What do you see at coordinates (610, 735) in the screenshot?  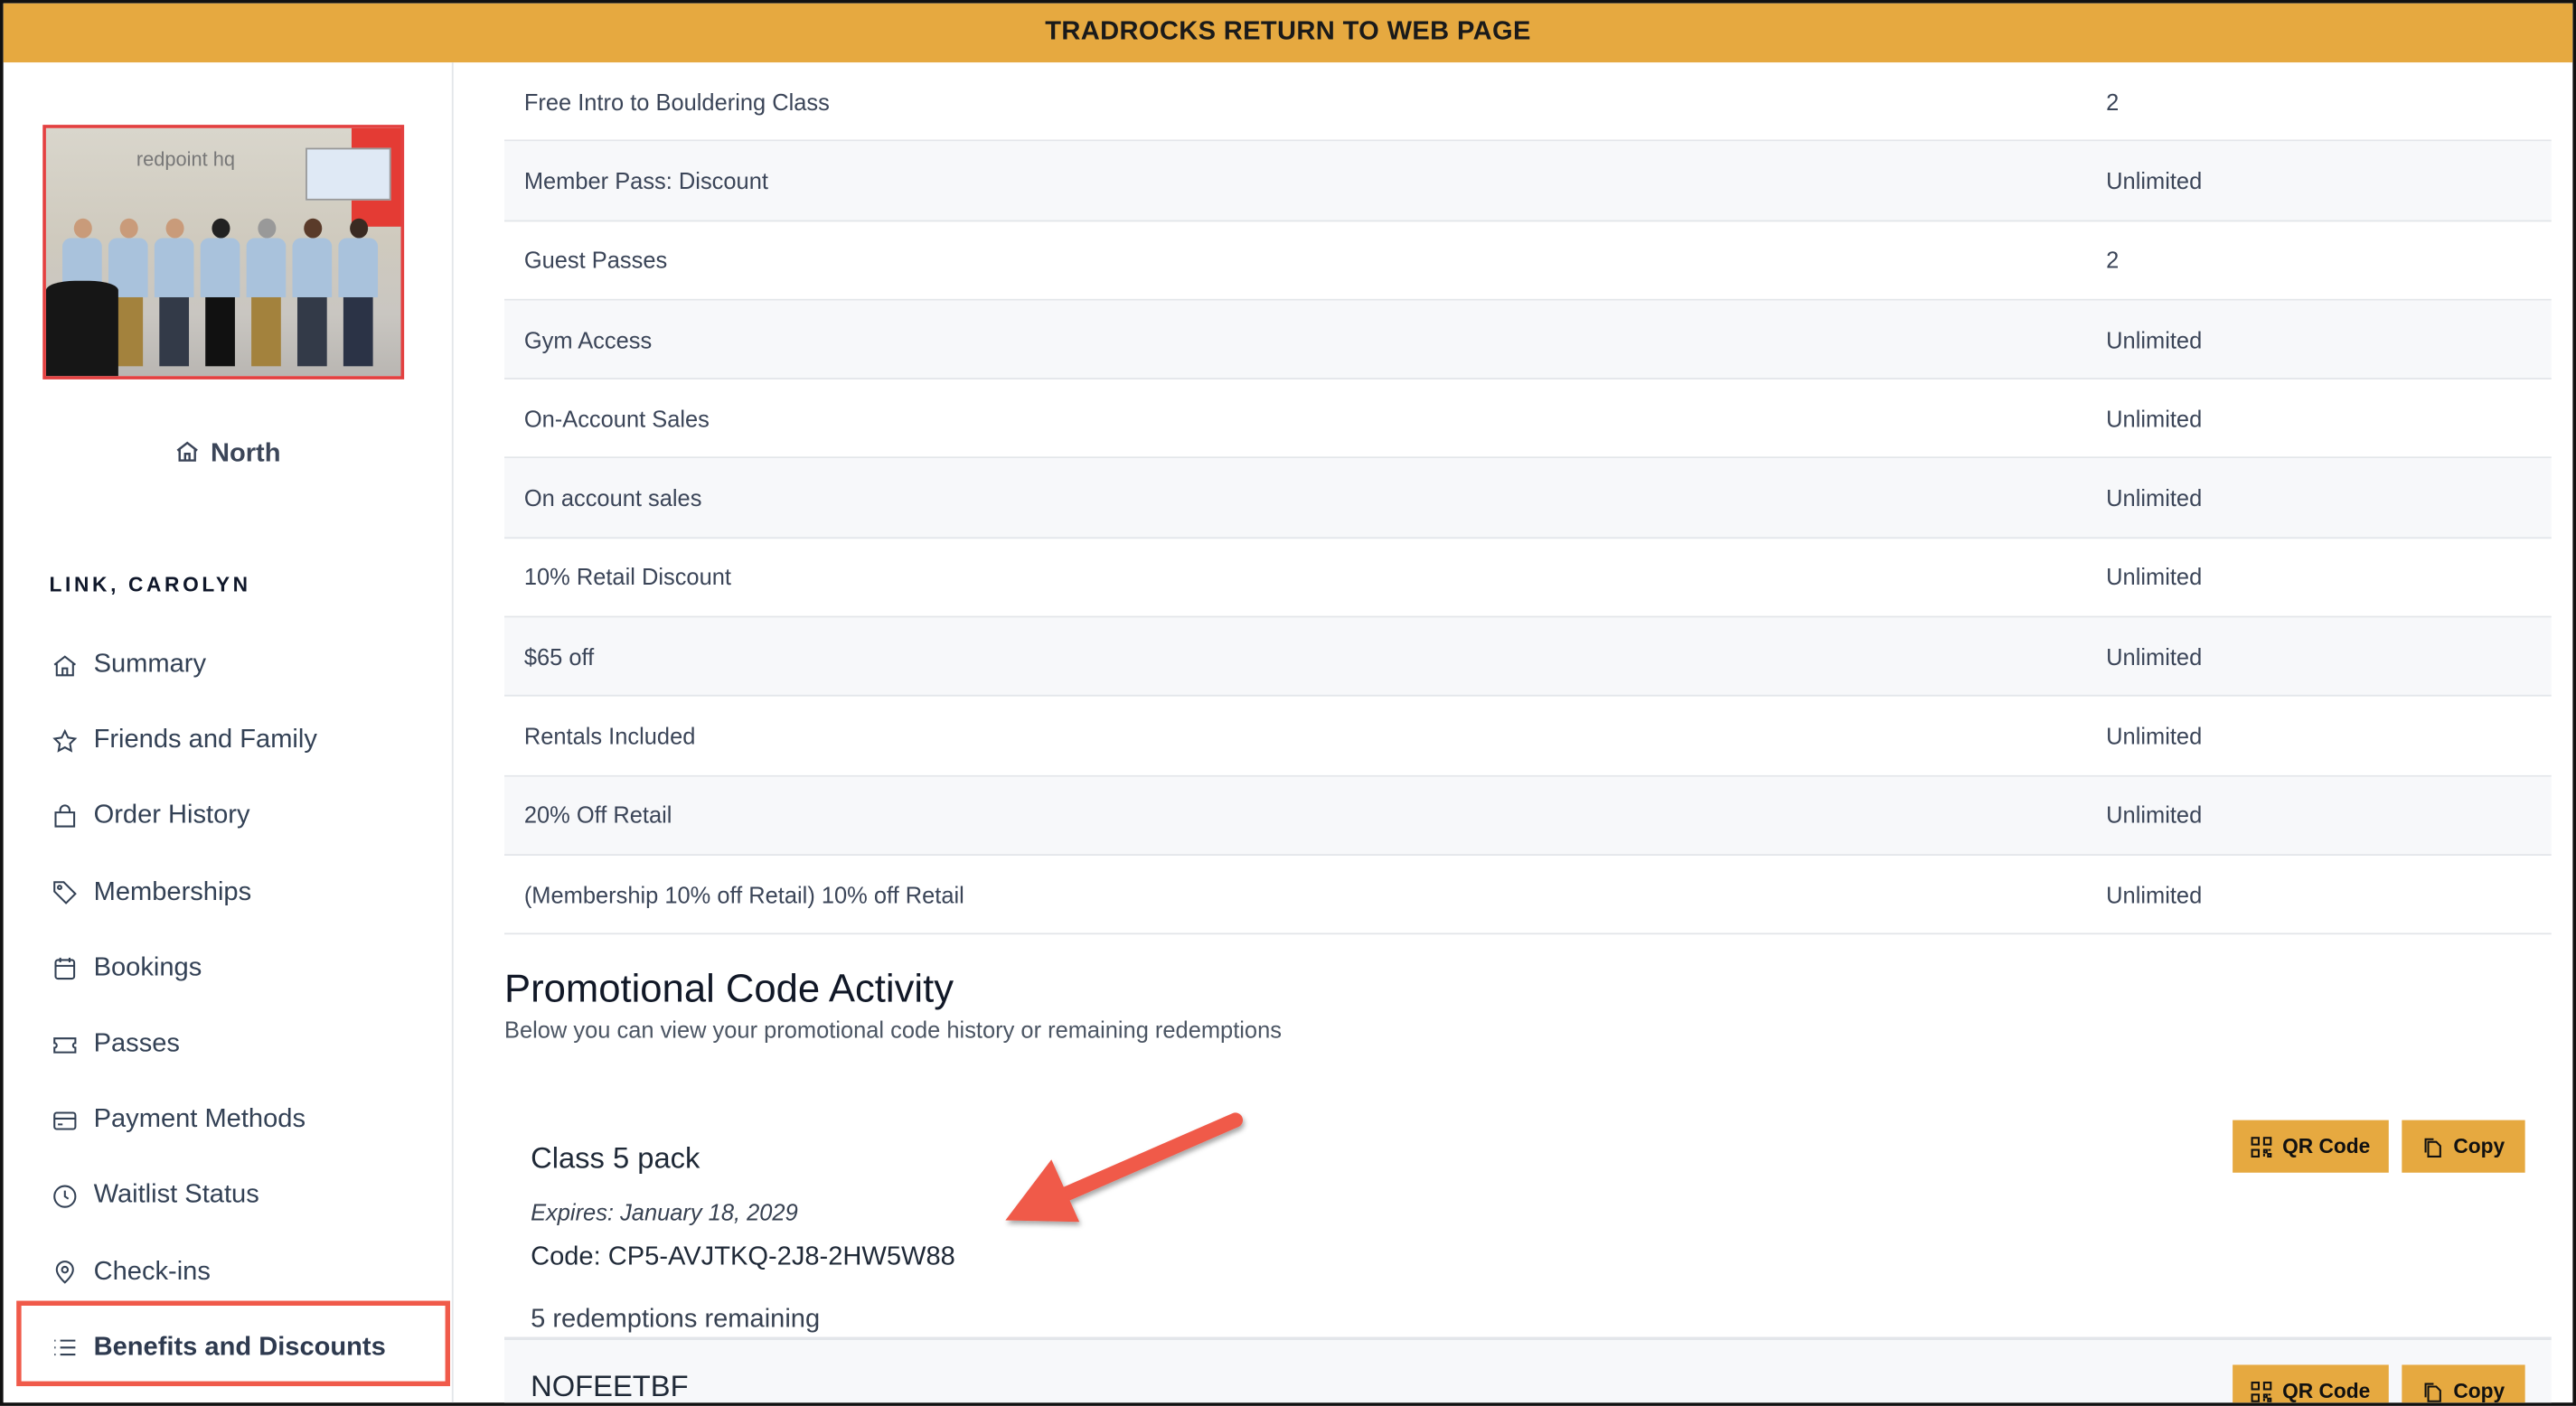 I see `benefit-name: Rentals Included` at bounding box center [610, 735].